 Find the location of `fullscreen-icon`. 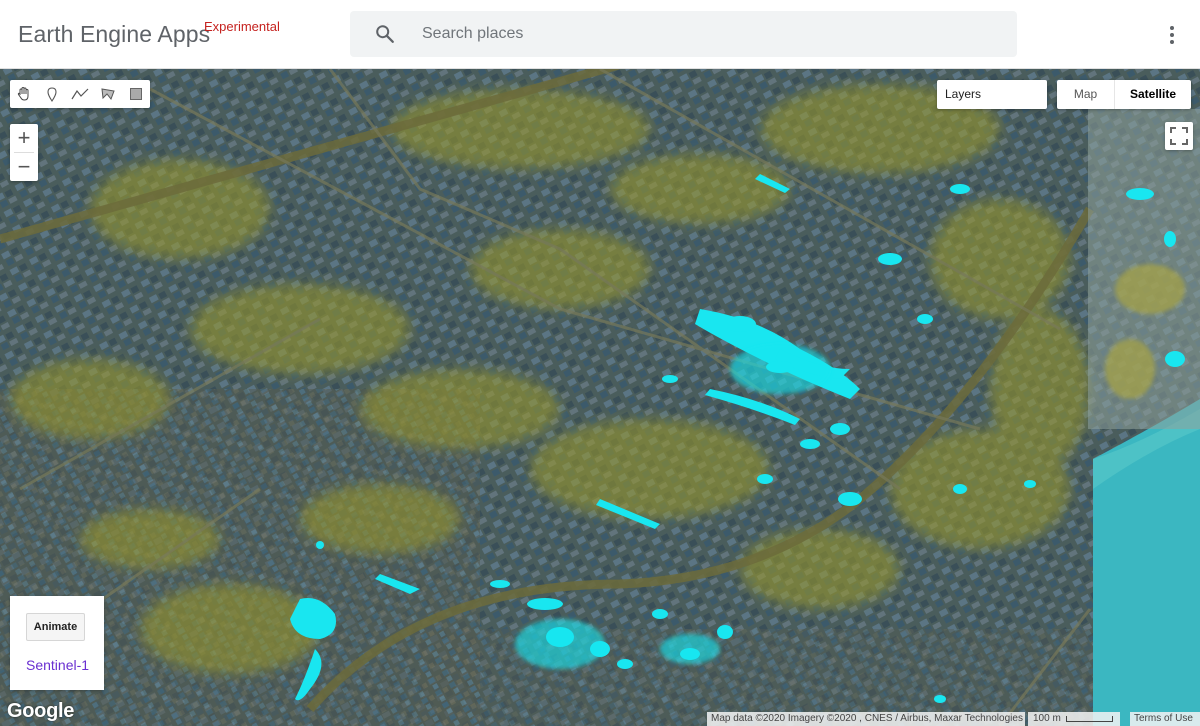

fullscreen-icon is located at coordinates (1179, 136).